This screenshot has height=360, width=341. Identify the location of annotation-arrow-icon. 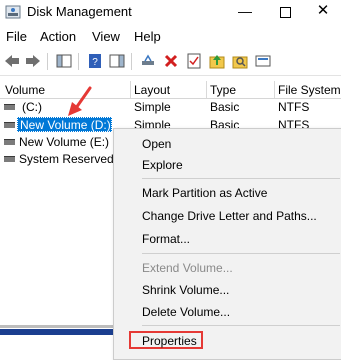
(80, 101).